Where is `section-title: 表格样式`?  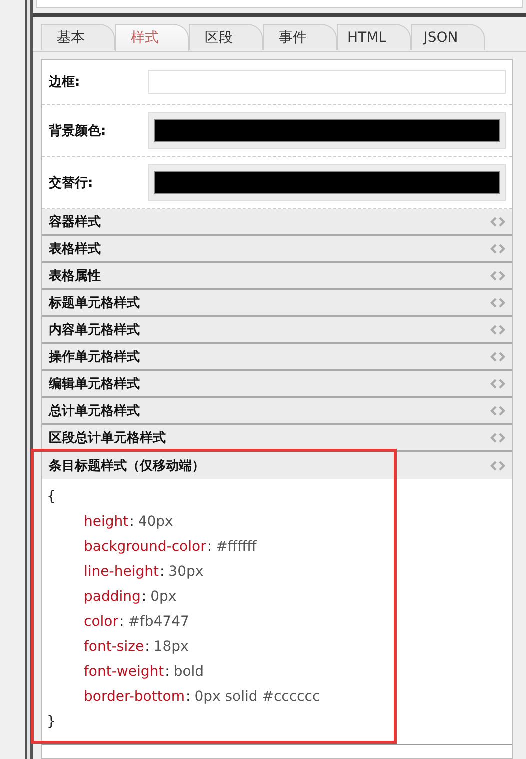 section-title: 表格样式 is located at coordinates (75, 249).